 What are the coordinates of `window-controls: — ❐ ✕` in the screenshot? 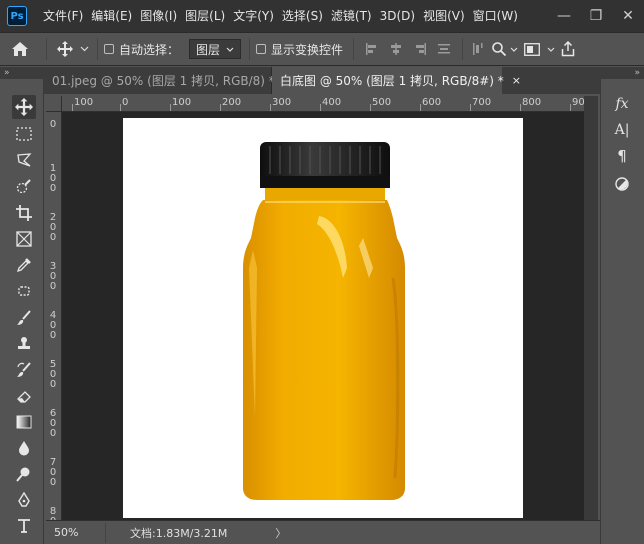 It's located at (596, 16).